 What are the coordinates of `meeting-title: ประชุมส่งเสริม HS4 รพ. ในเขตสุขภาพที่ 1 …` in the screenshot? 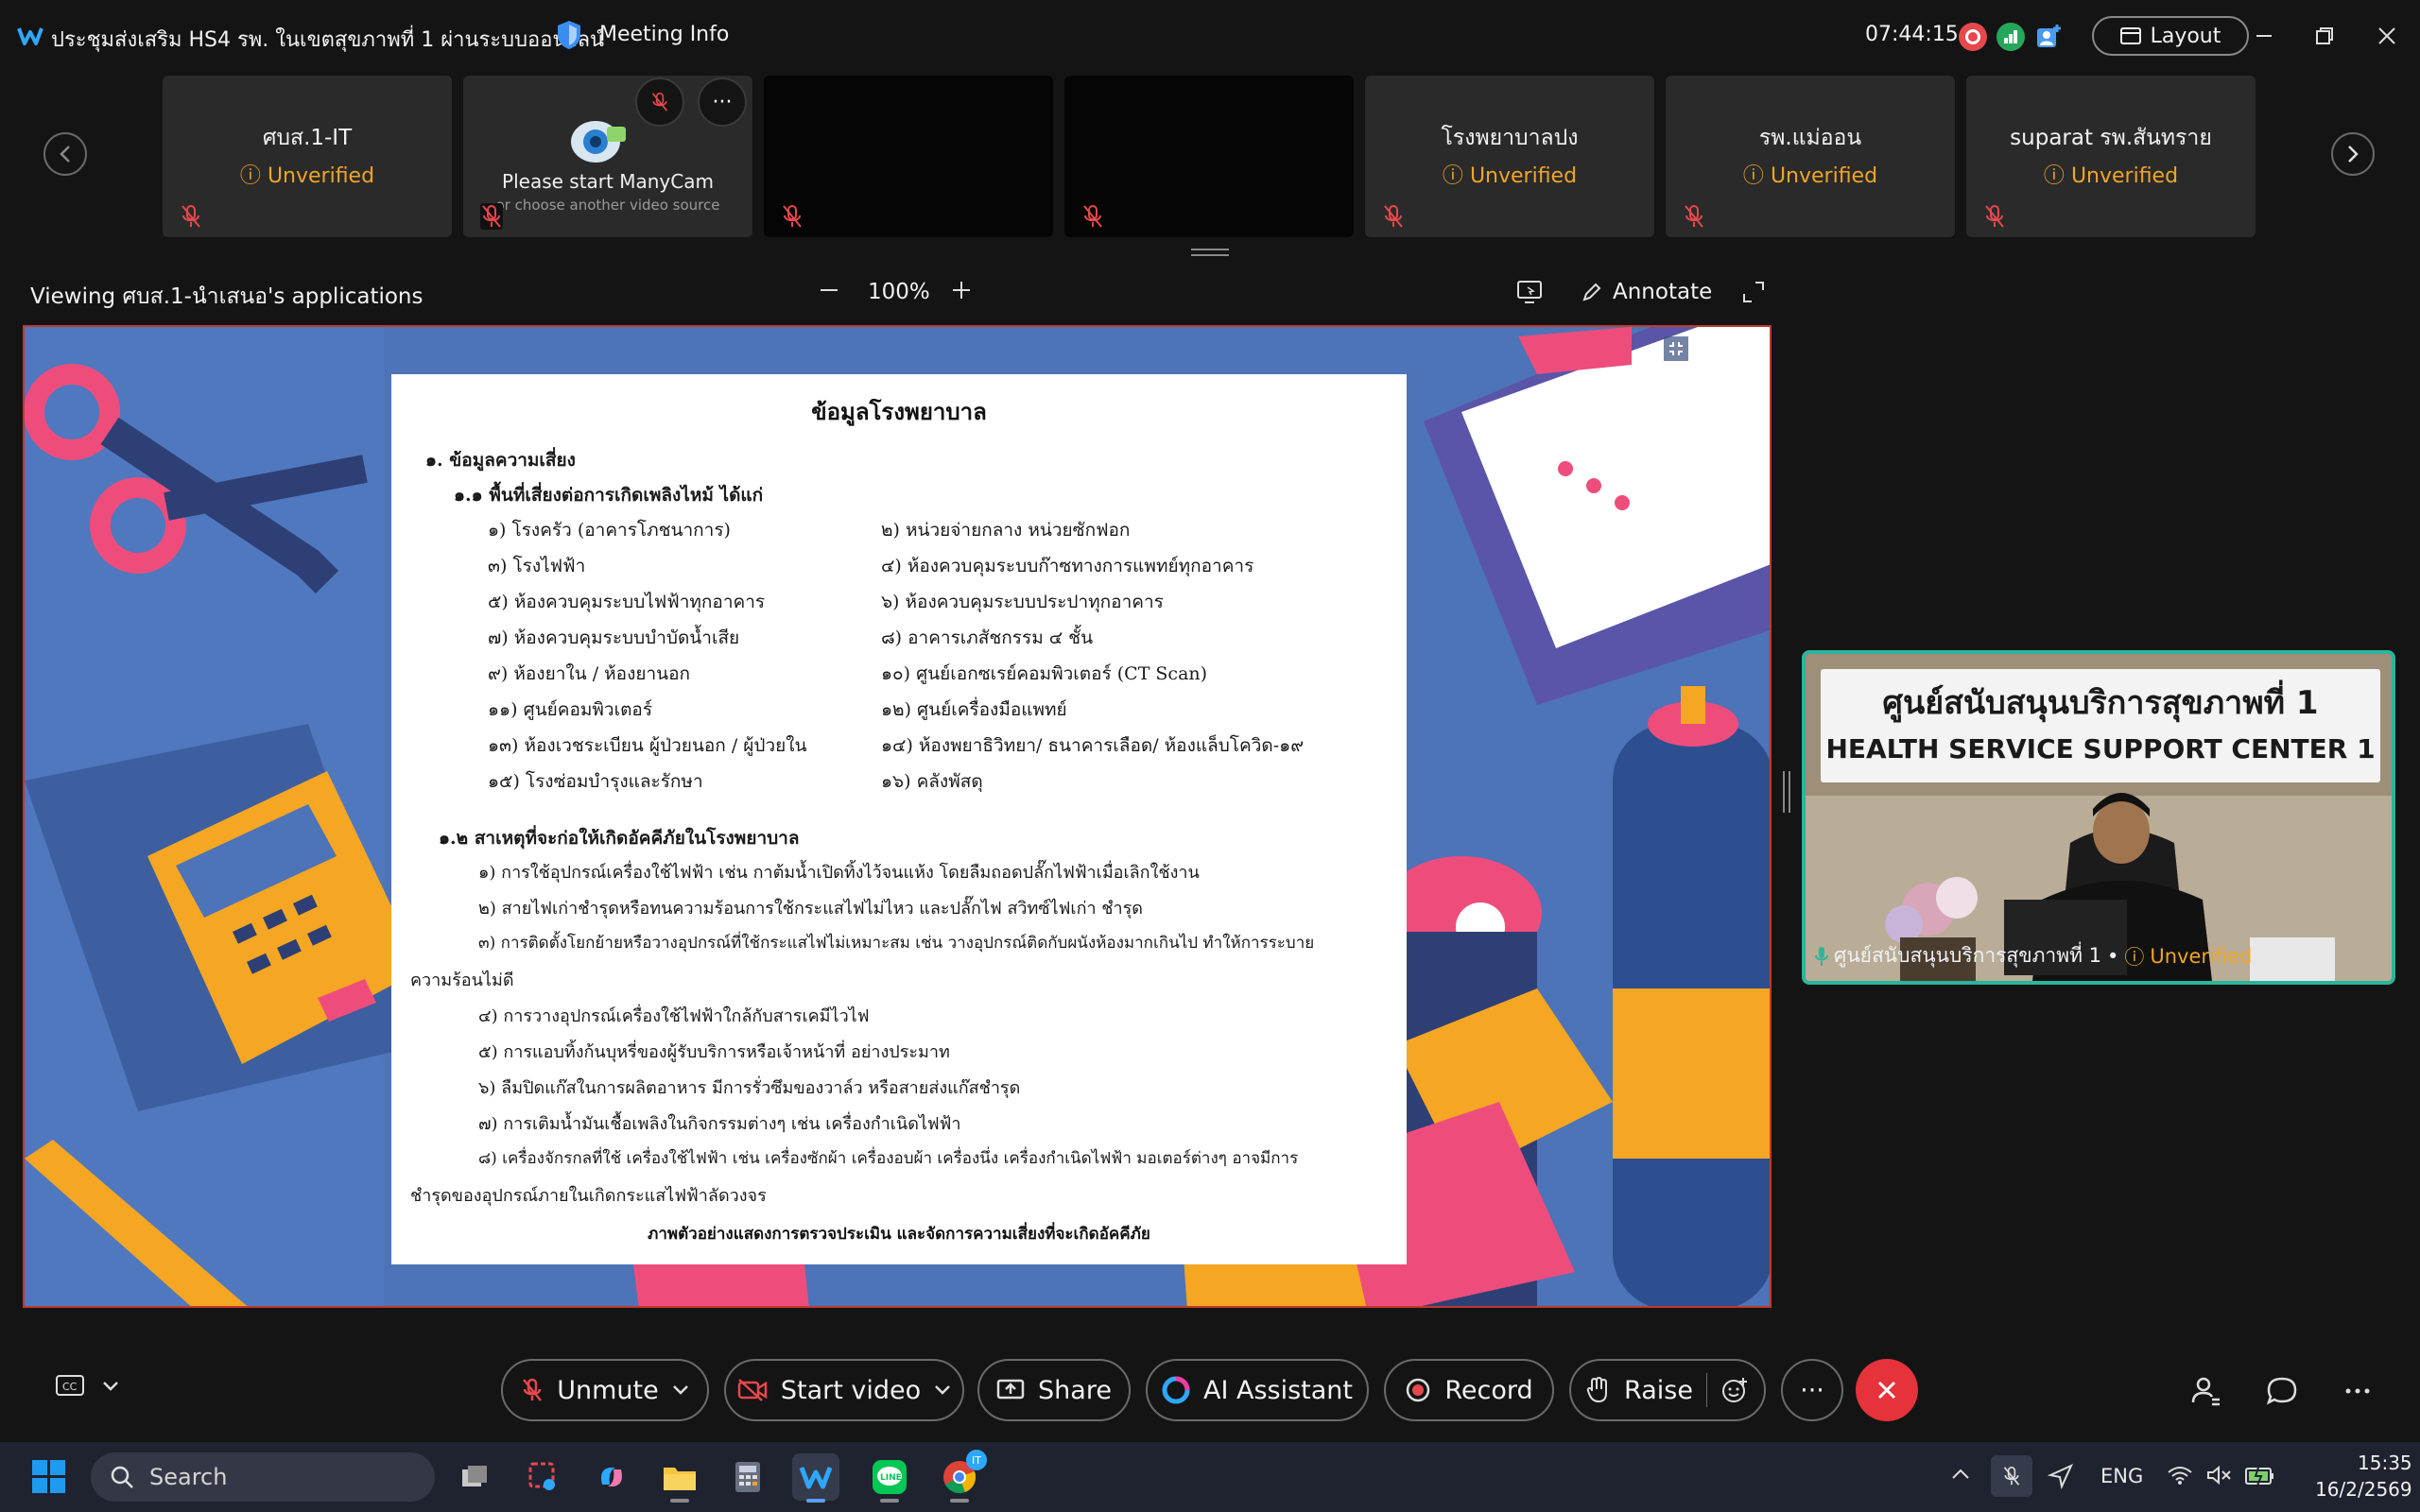 It's located at (328, 40).